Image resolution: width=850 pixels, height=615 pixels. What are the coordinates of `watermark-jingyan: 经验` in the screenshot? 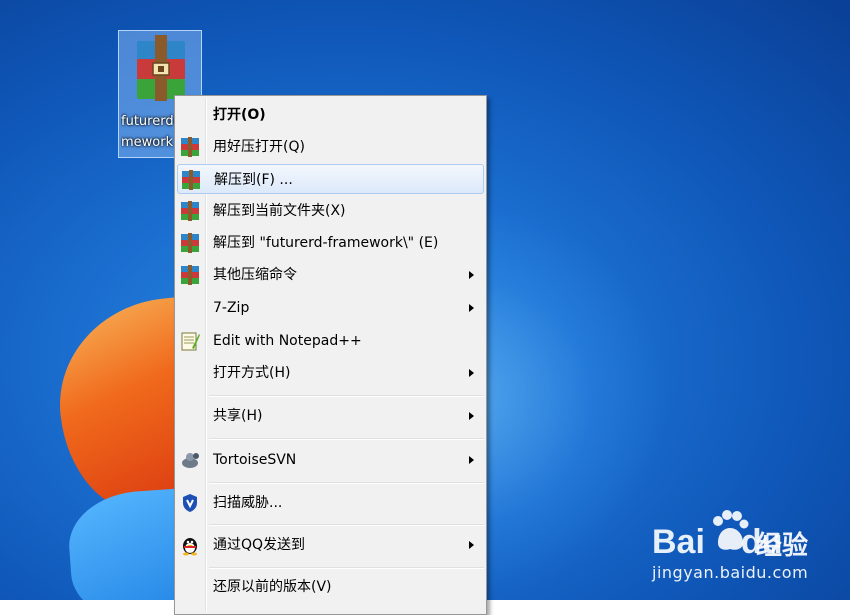 It's located at (782, 546).